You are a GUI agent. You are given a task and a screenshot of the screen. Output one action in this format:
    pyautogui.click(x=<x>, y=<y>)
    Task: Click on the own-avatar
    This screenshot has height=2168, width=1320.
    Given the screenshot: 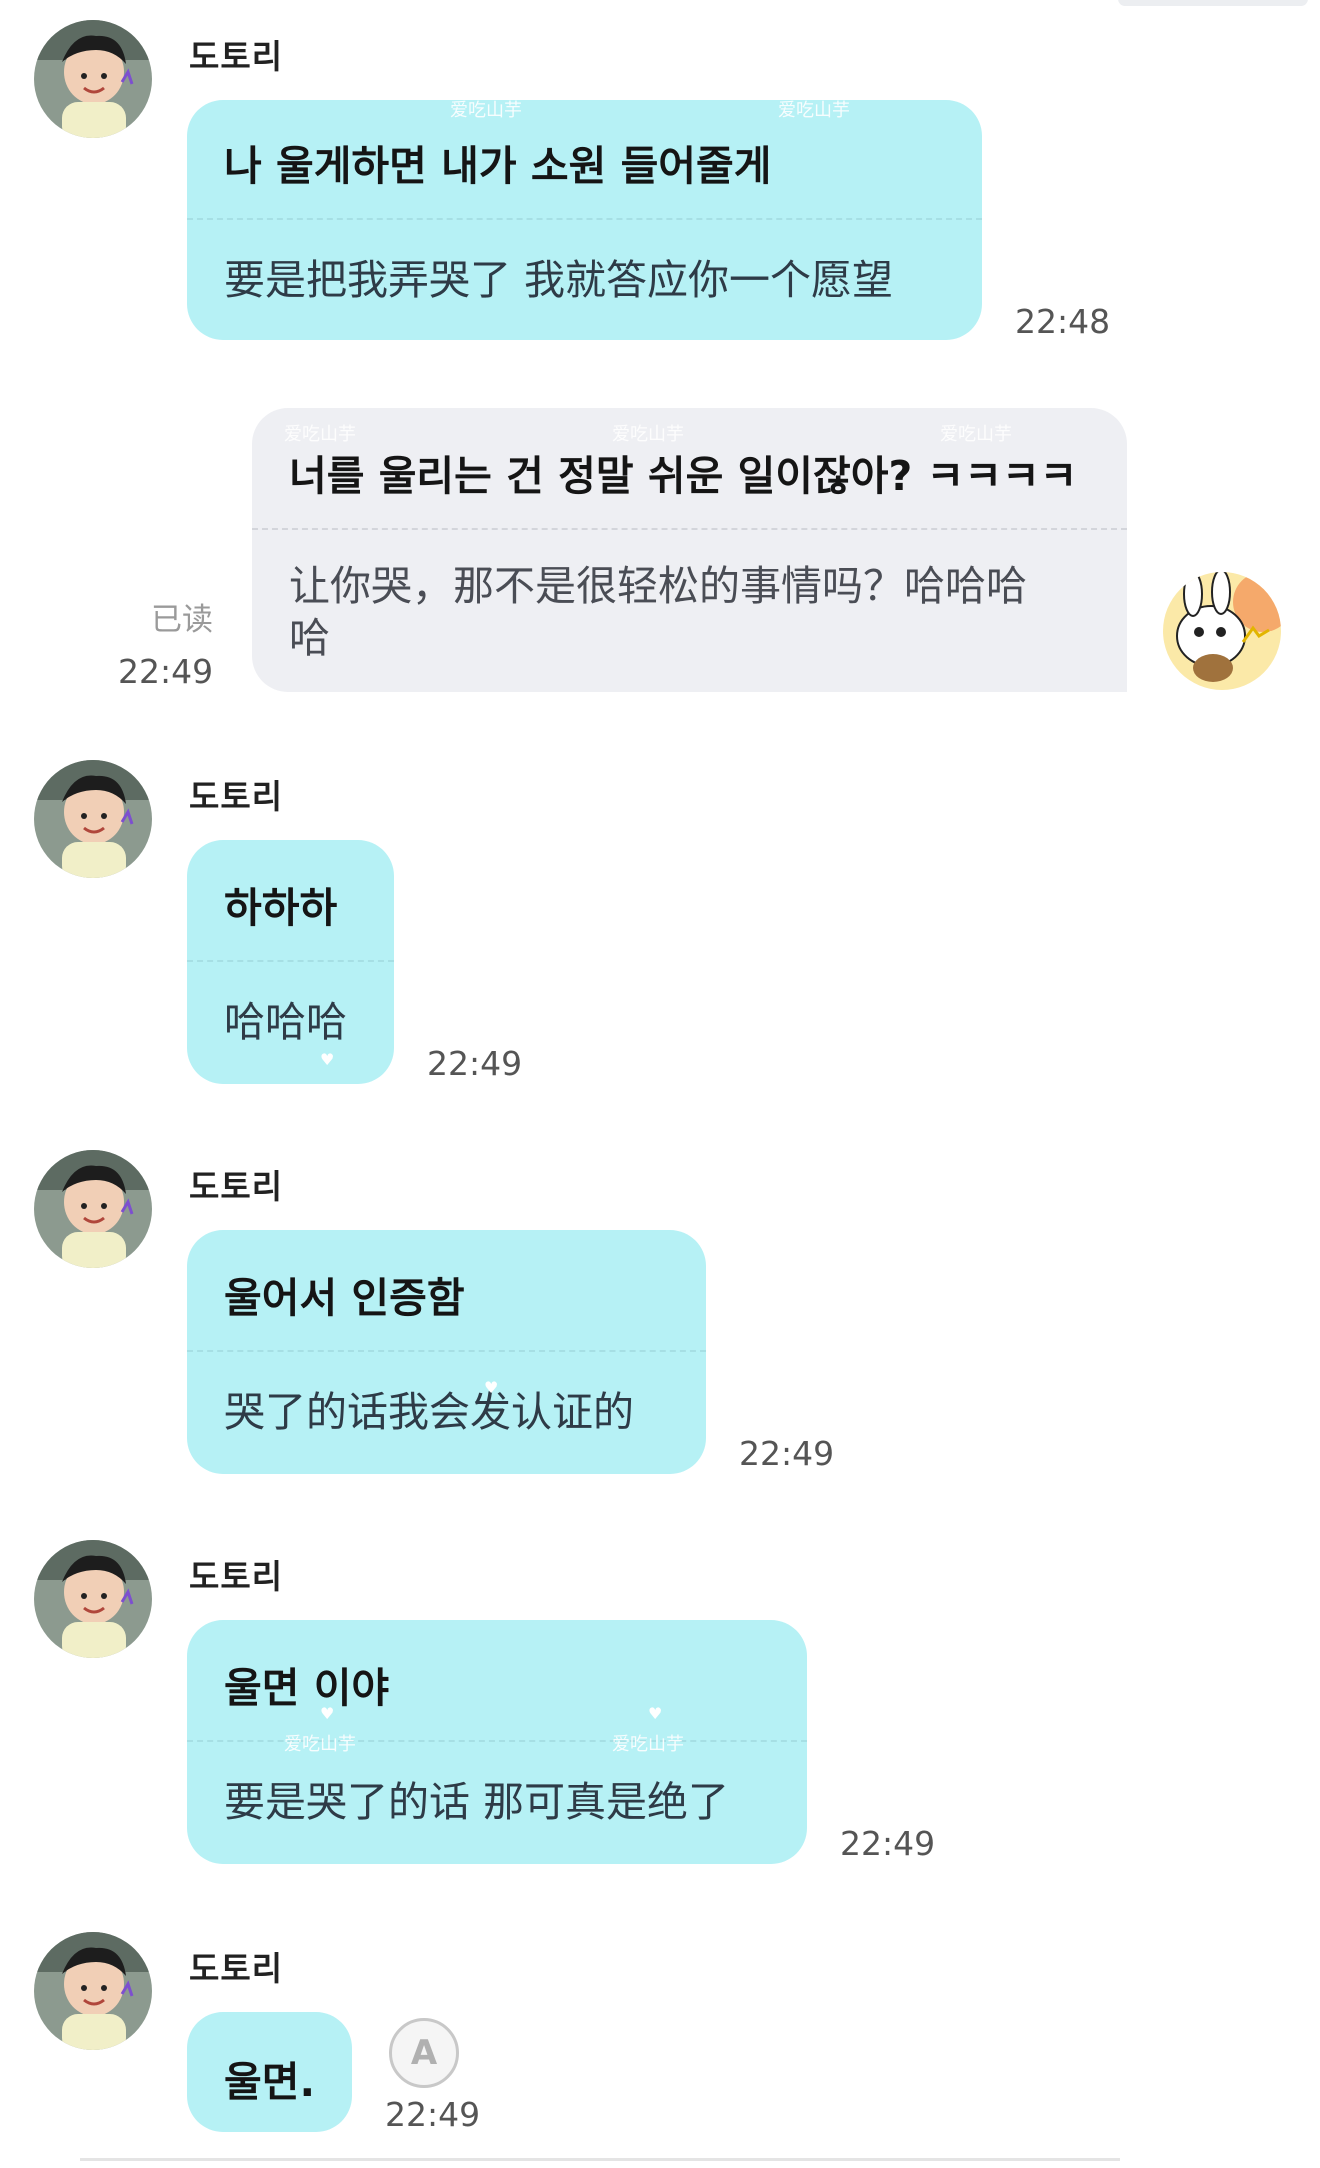 What is the action you would take?
    pyautogui.click(x=1222, y=631)
    